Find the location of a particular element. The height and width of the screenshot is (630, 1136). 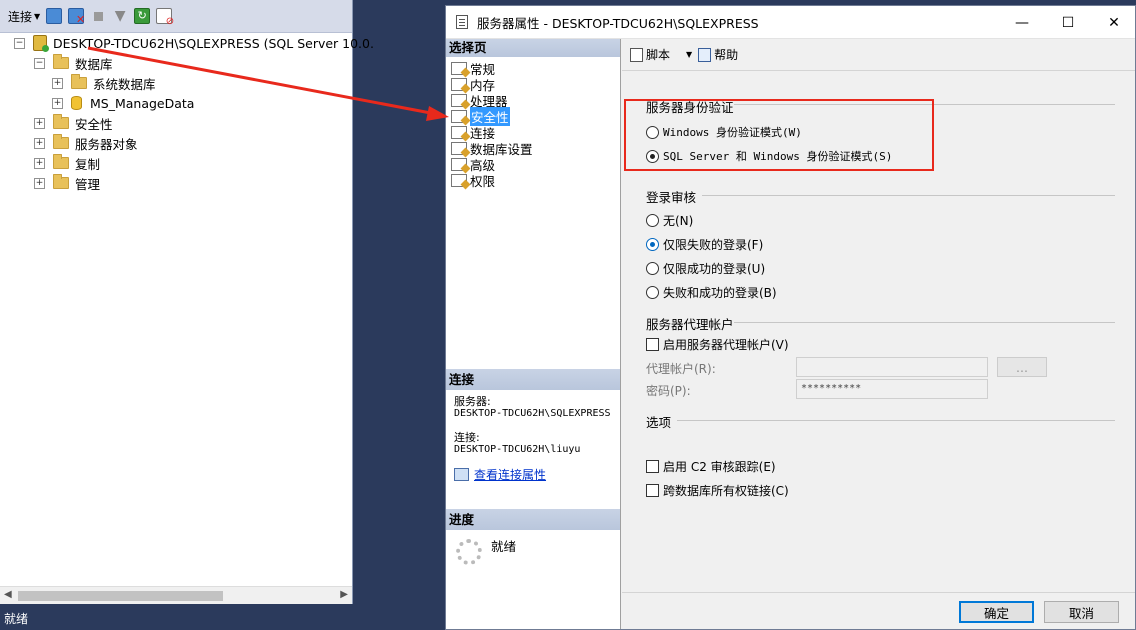

proxy-account-field is located at coordinates (892, 367).